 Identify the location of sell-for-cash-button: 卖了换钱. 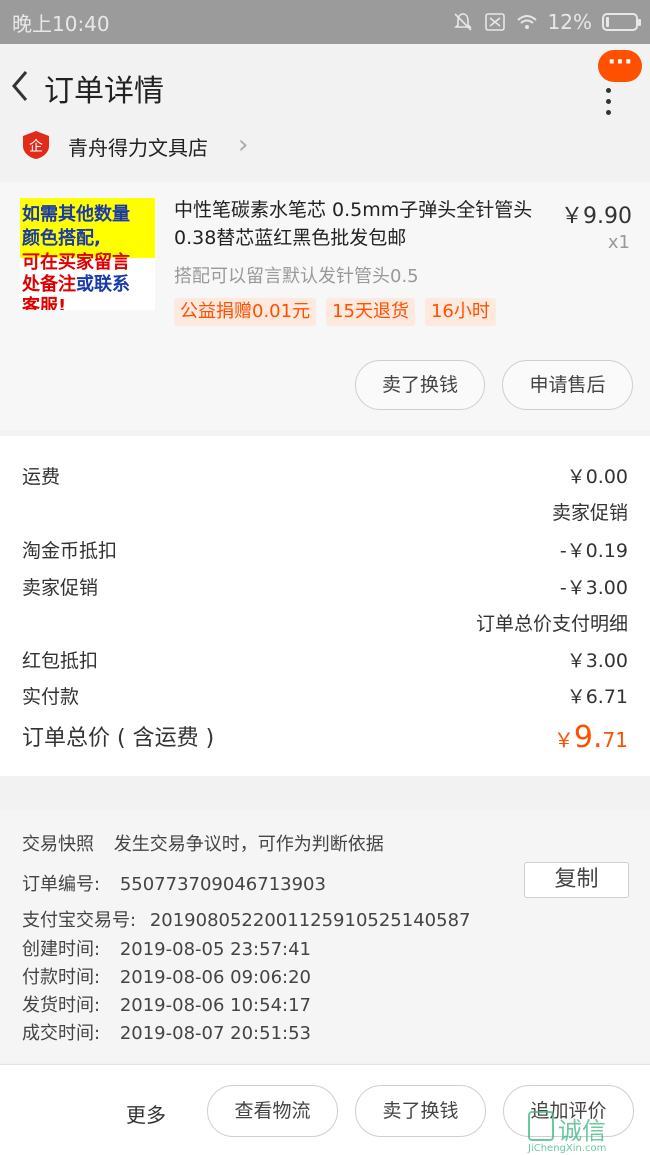
(420, 385).